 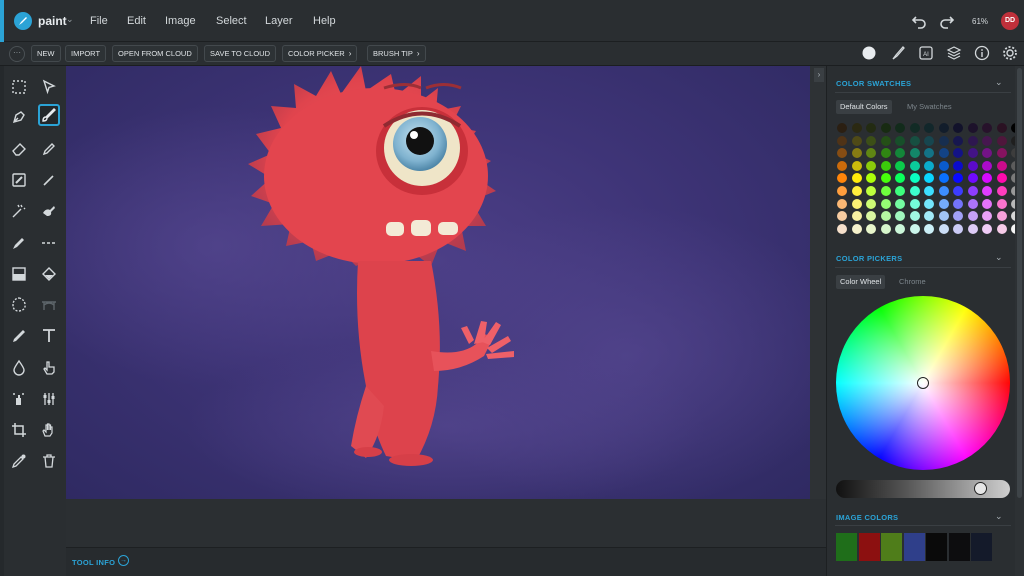 I want to click on arrow-right-circle-icon: →, so click(x=123, y=560).